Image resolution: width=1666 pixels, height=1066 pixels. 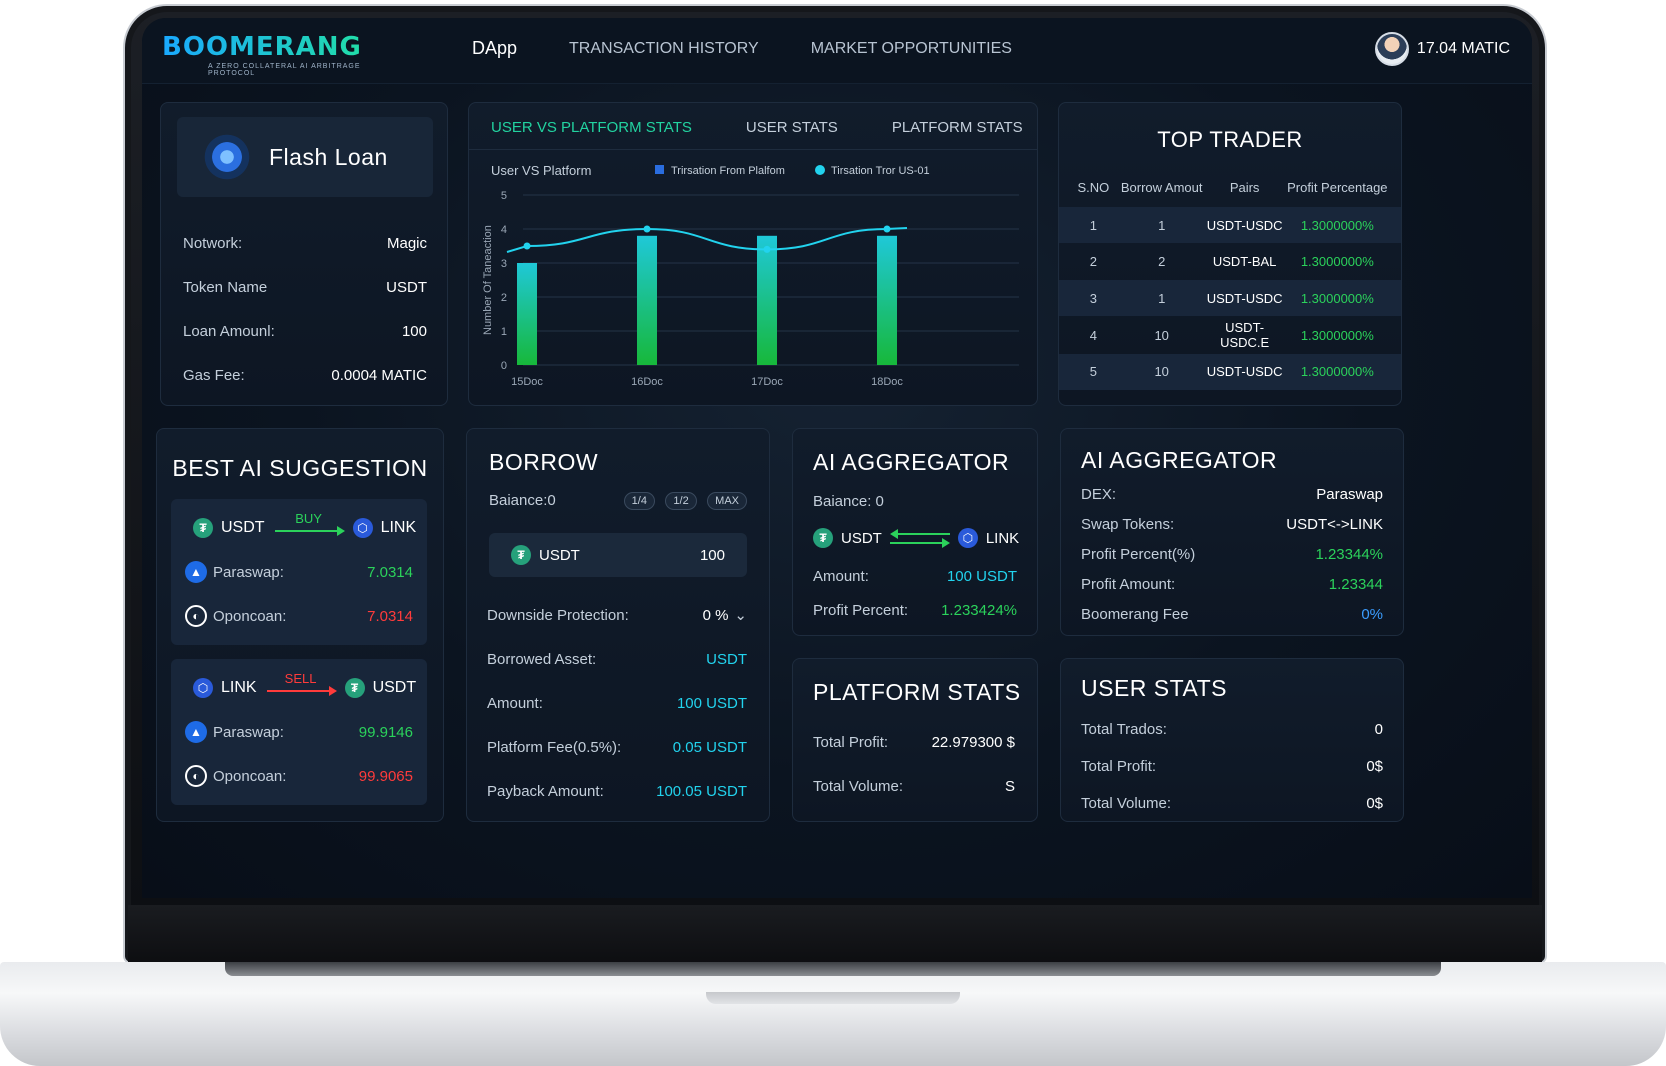 I want to click on flash-amount-row: Loan Amounl: 100, so click(x=305, y=331).